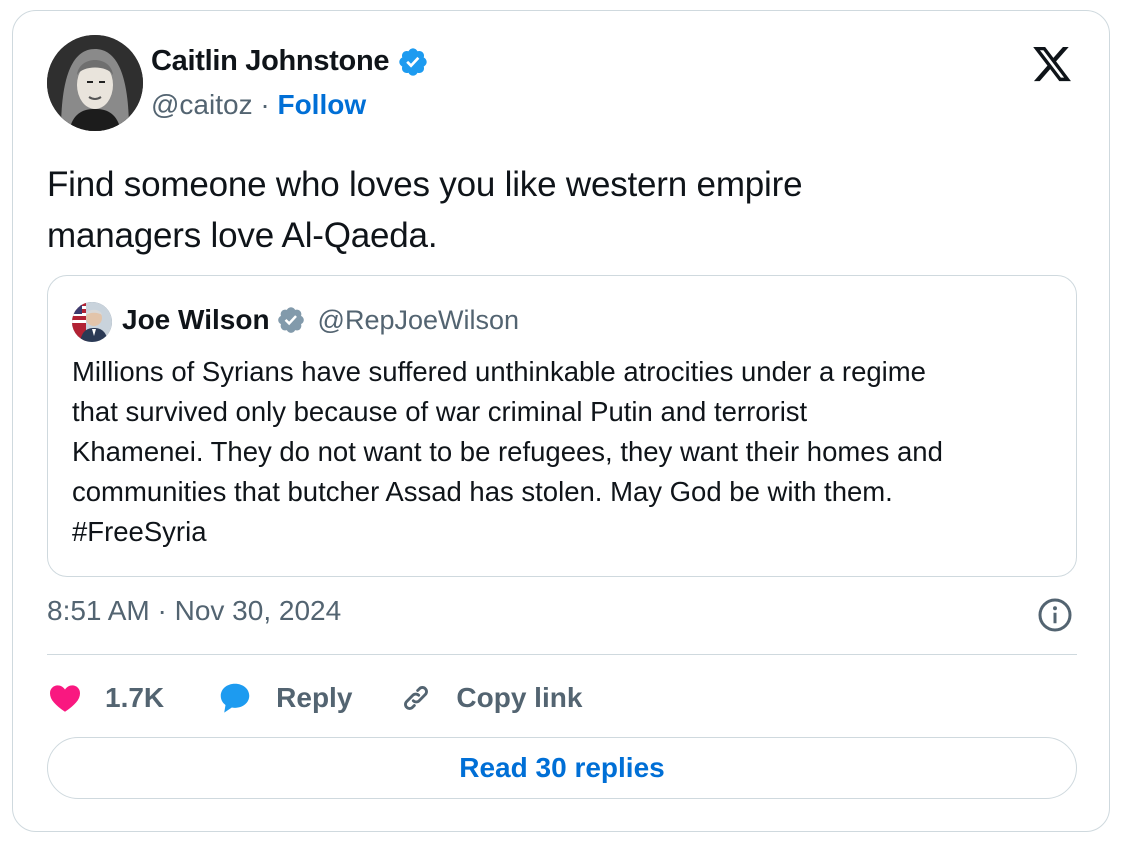  I want to click on reply-label: Reply, so click(314, 697).